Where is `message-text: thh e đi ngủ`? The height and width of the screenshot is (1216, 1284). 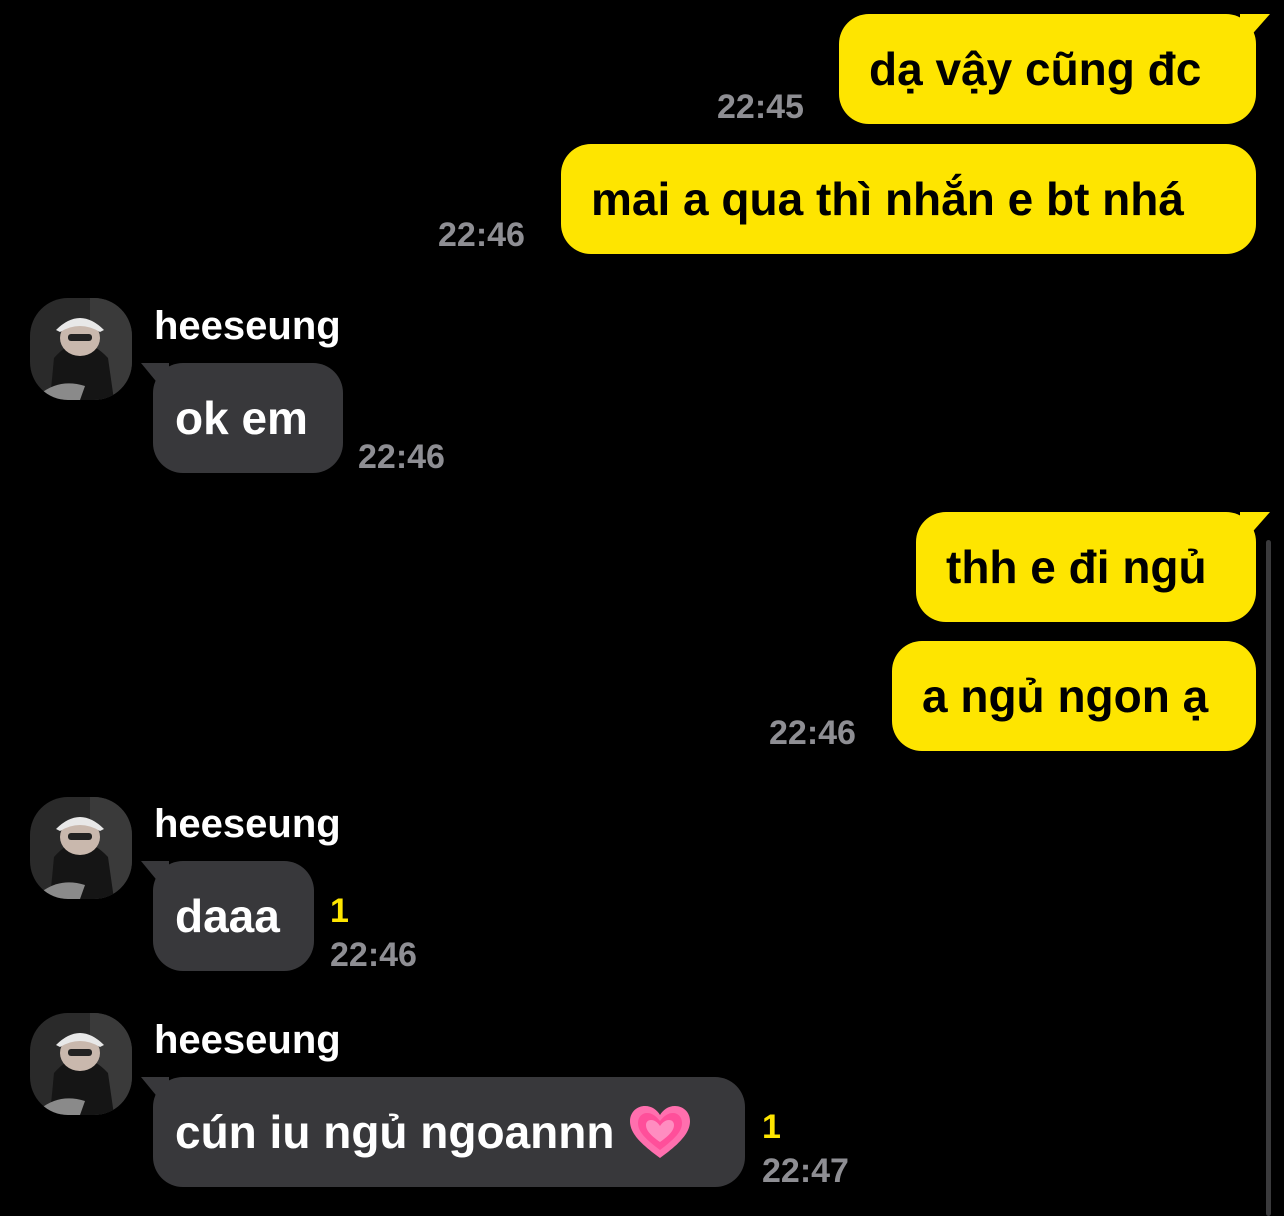 message-text: thh e đi ngủ is located at coordinates (1076, 567).